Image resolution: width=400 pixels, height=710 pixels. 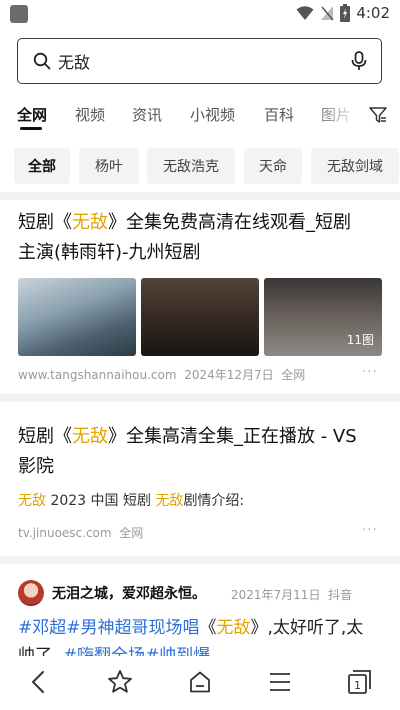 I want to click on result-2-snippet: 无敌 2023 中国 短剧 无敌剧情介绍:, so click(x=131, y=500).